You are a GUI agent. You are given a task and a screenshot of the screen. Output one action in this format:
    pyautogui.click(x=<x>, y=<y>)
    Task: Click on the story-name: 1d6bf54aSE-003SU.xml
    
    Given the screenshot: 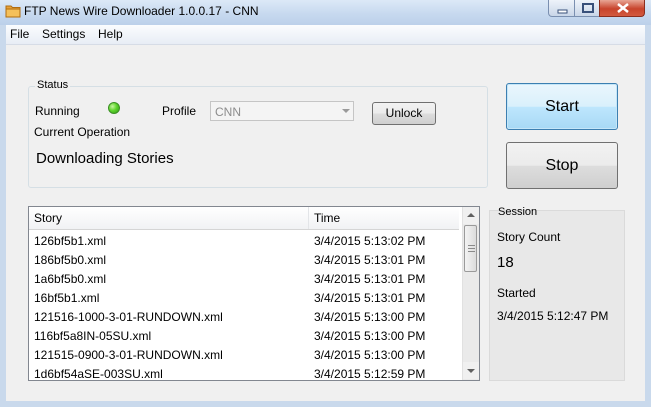 What is the action you would take?
    pyautogui.click(x=98, y=374)
    